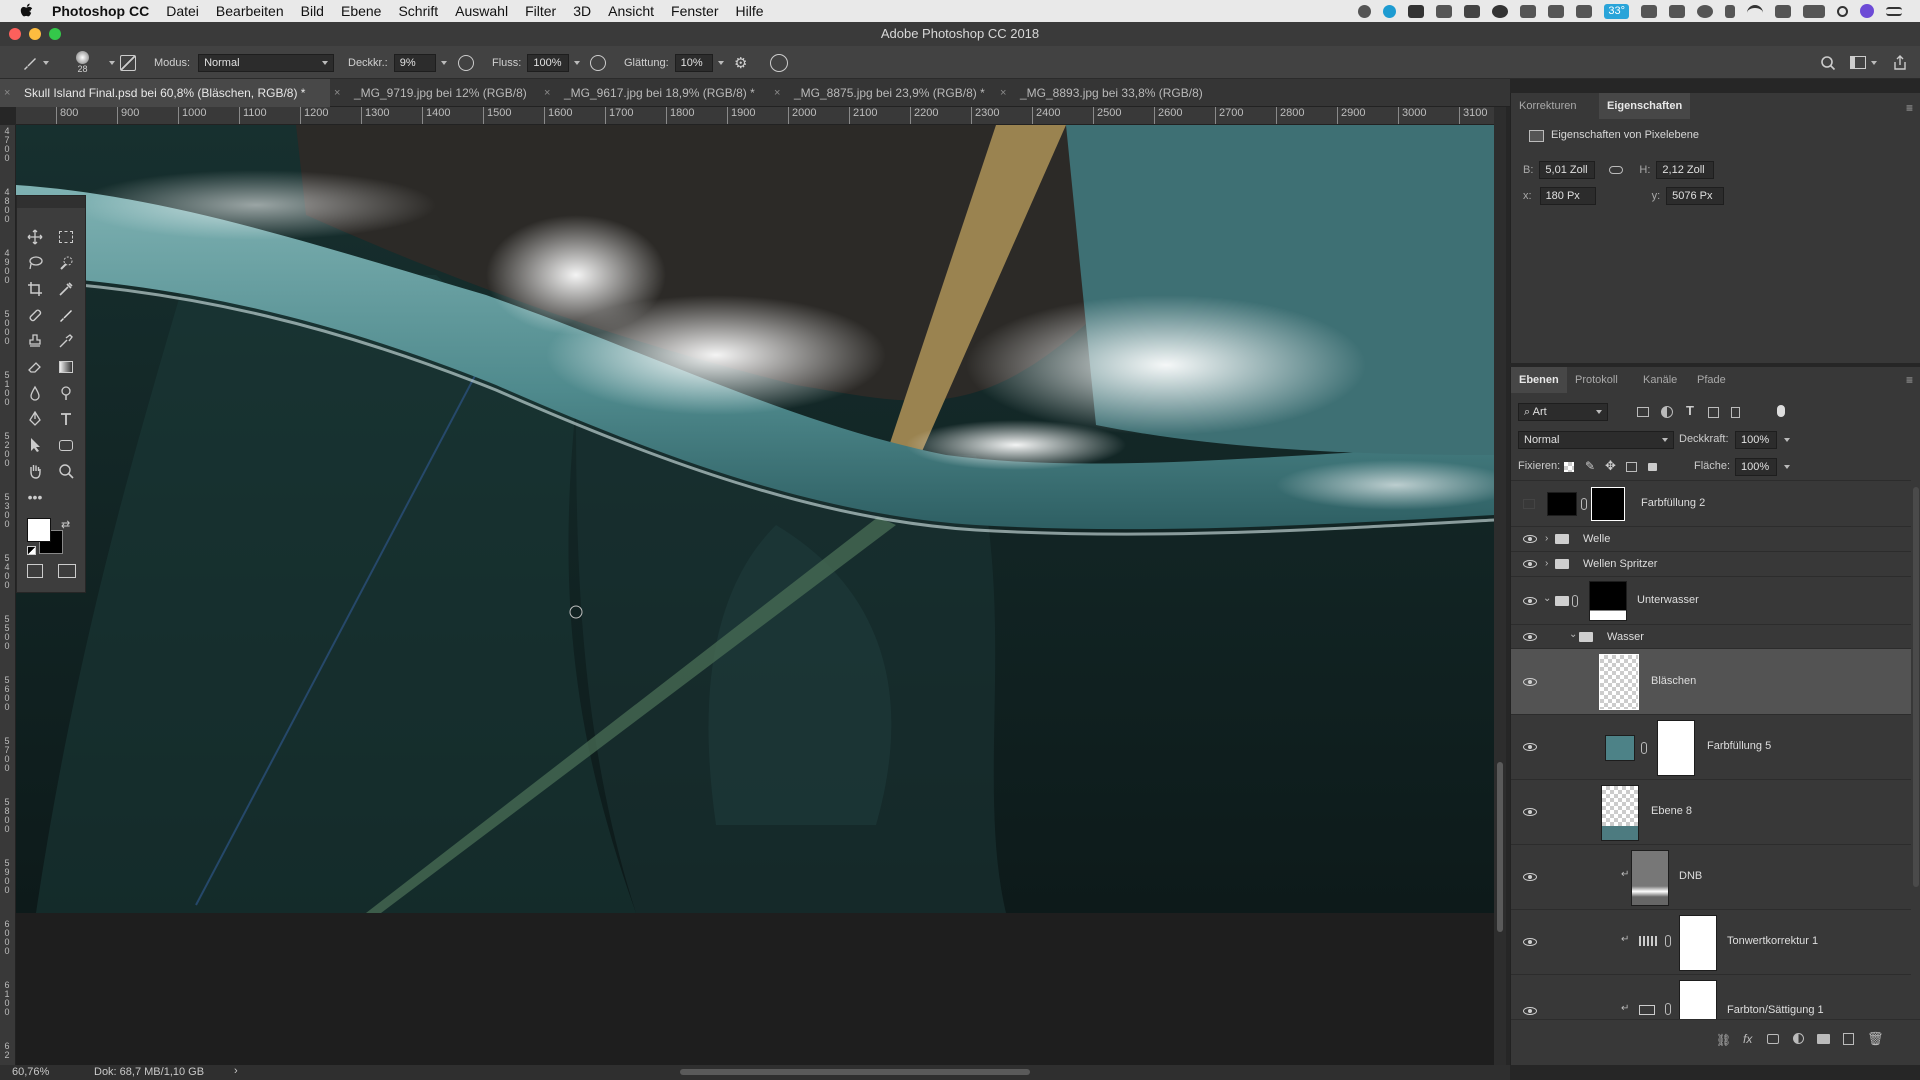 Image resolution: width=1920 pixels, height=1080 pixels. I want to click on script-icon, so click(1556, 11).